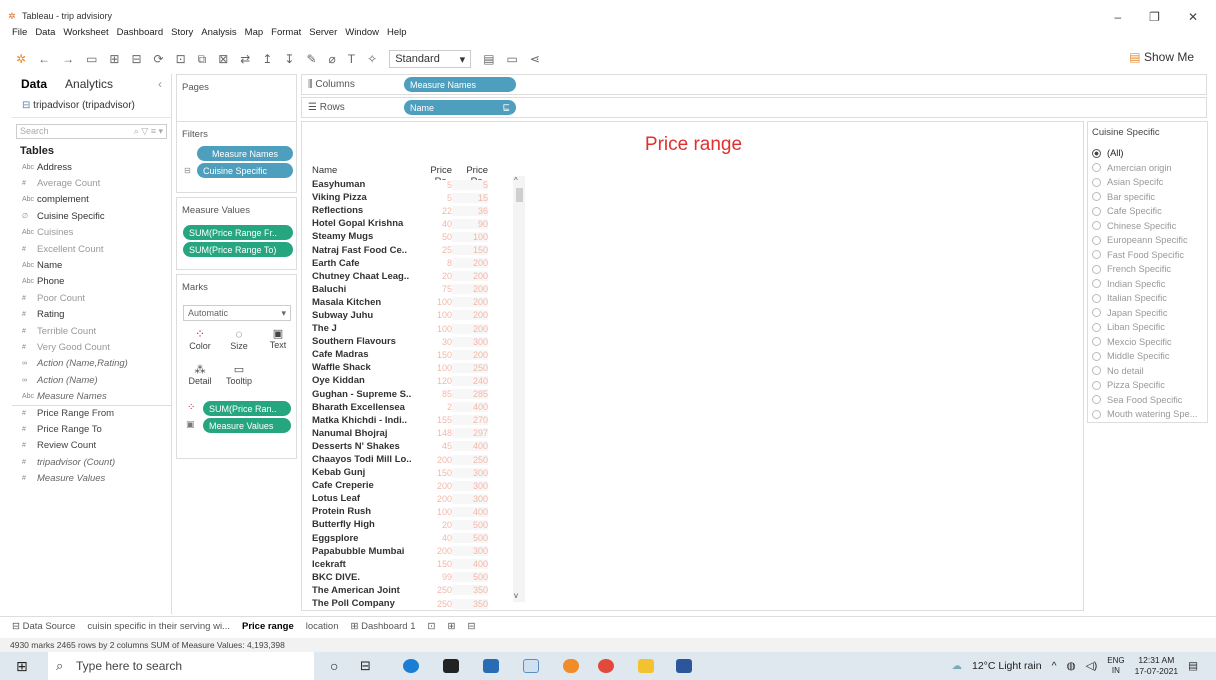  I want to click on legend-option: No detail, so click(1147, 371).